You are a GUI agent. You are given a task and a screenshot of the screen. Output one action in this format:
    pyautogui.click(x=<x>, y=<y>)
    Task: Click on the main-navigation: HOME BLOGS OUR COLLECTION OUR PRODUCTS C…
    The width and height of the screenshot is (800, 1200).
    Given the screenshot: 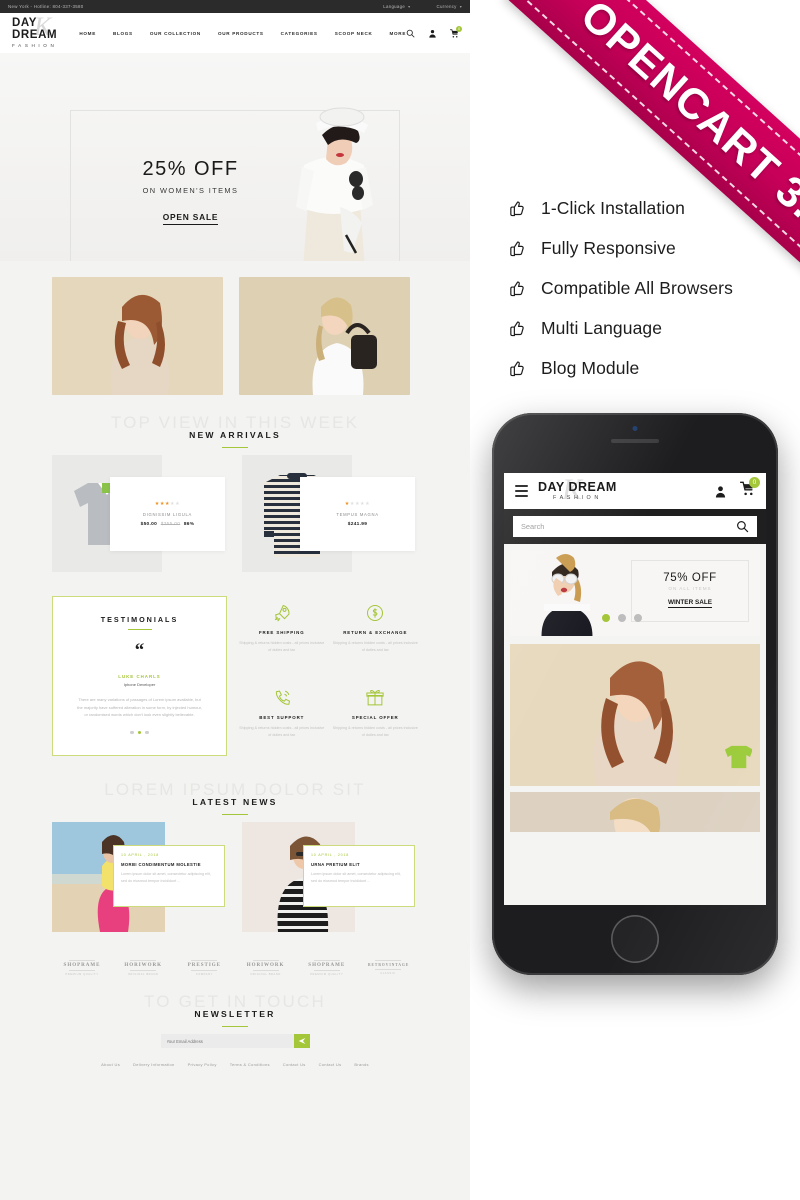 What is the action you would take?
    pyautogui.click(x=242, y=33)
    